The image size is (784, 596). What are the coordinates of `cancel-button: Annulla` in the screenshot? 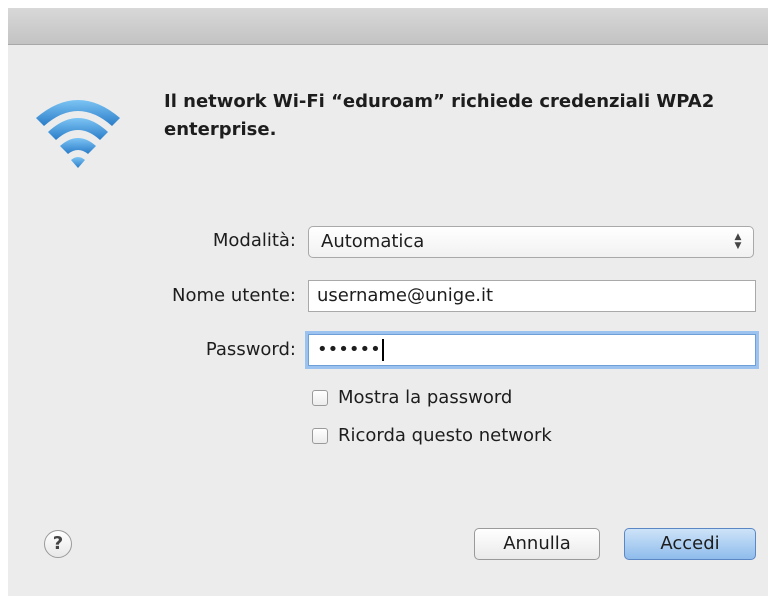 It's located at (537, 544).